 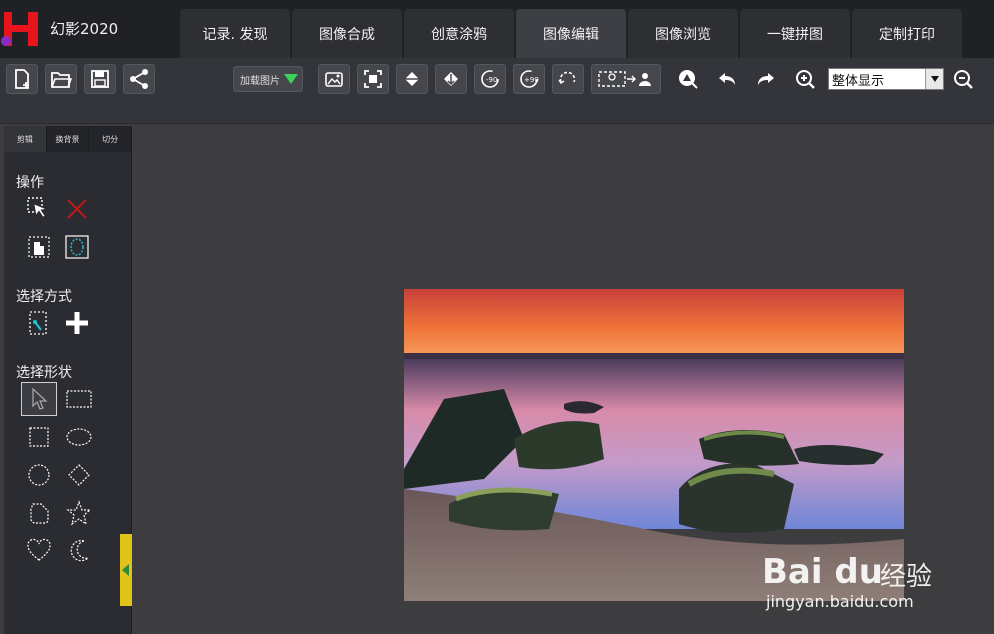 I want to click on heart-icon, so click(x=39, y=549).